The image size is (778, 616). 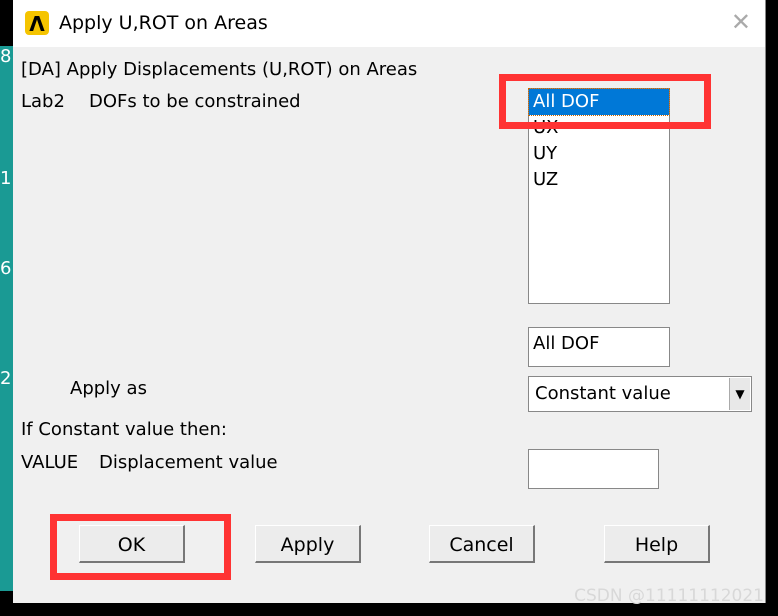 I want to click on ansys-logo-icon: Λ, so click(x=37, y=23).